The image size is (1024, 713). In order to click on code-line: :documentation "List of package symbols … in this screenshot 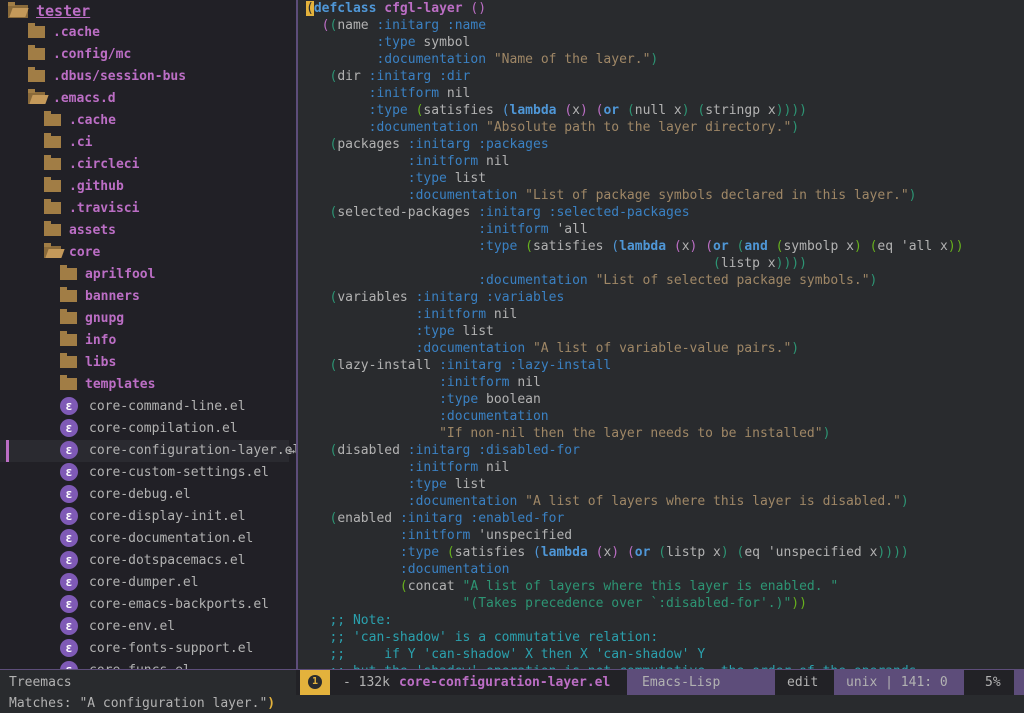, I will do `click(611, 195)`.